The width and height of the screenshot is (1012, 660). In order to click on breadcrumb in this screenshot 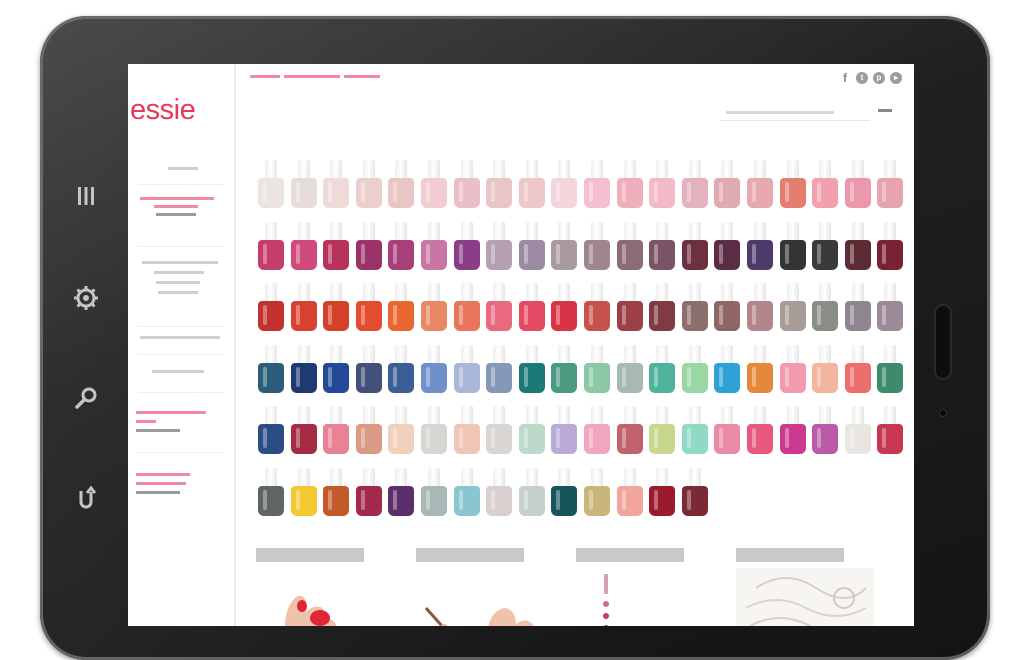, I will do `click(320, 78)`.